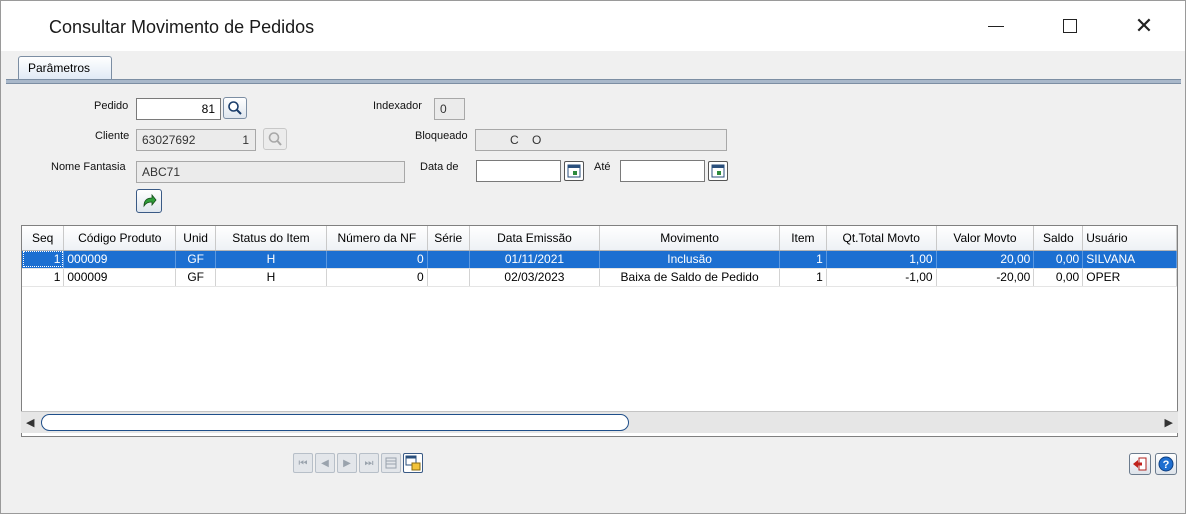  I want to click on pedido-search-button, so click(235, 108).